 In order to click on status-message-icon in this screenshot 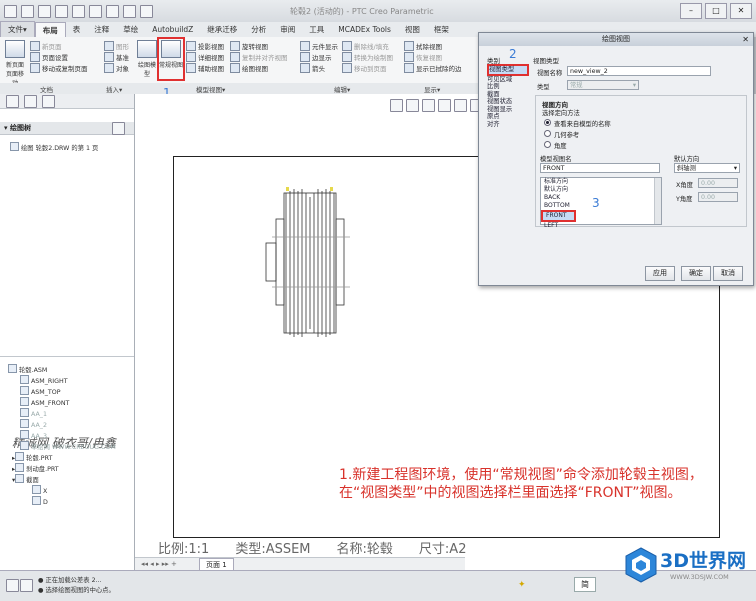, I will do `click(26, 585)`.